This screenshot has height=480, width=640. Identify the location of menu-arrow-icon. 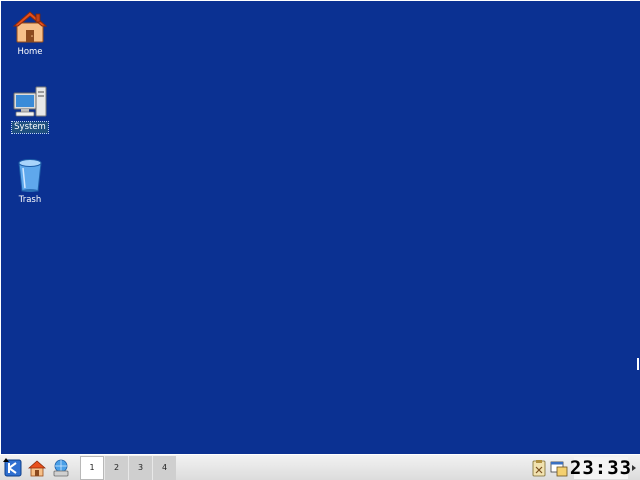
(6, 459).